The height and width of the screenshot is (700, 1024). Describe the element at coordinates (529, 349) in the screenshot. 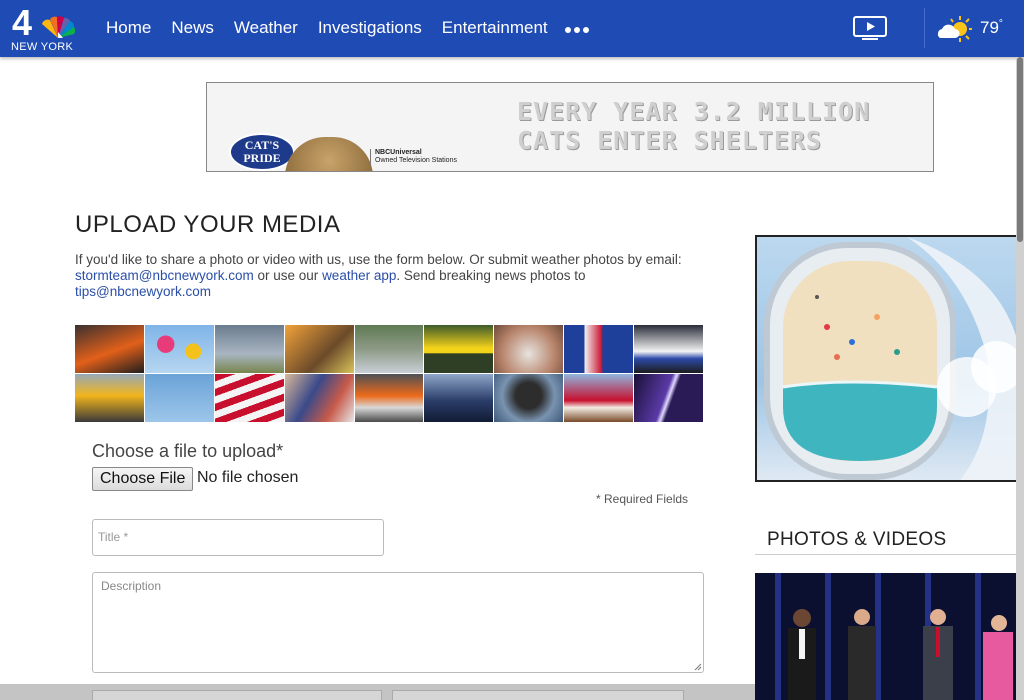

I see `mosaic-hail-image` at that location.